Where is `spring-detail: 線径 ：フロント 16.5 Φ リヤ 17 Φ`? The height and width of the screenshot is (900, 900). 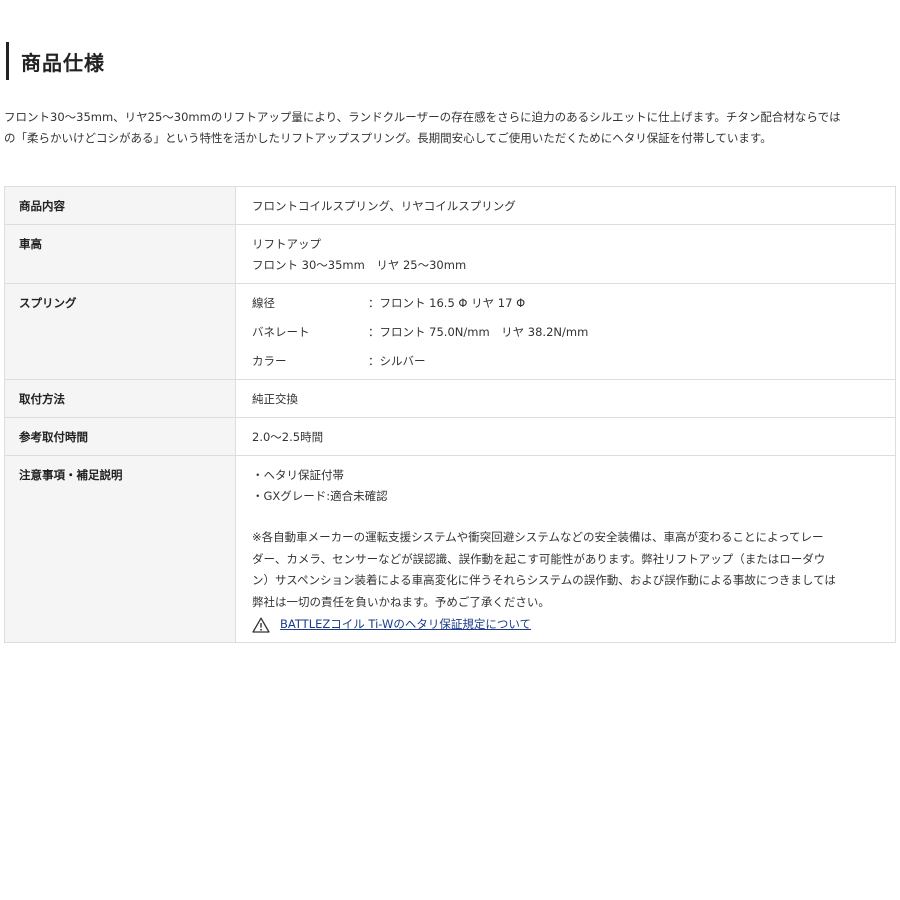
spring-detail: 線径 ：フロント 16.5 Φ リヤ 17 Φ is located at coordinates (566, 307).